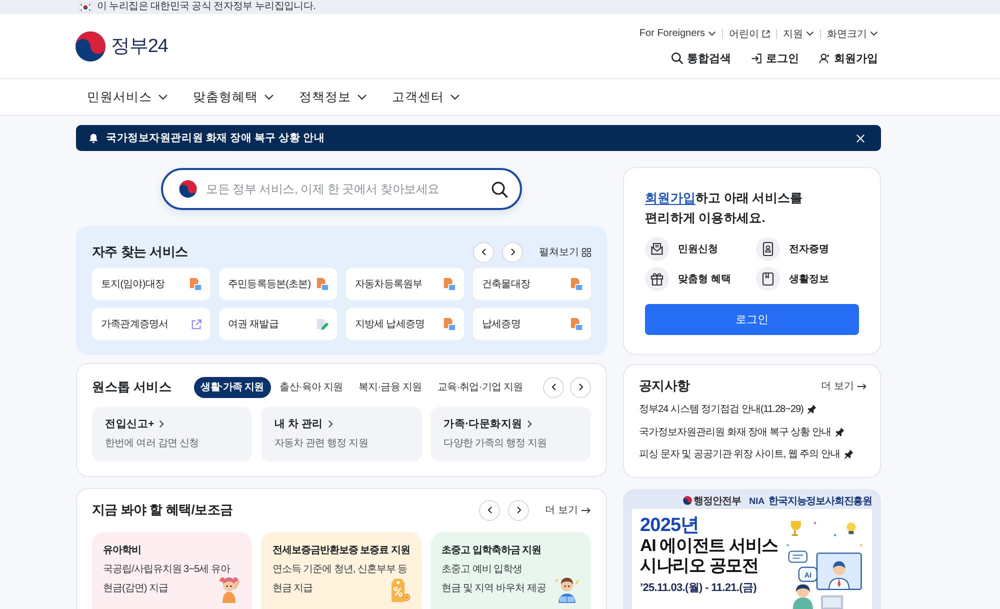 Image resolution: width=1000 pixels, height=609 pixels. What do you see at coordinates (278, 284) in the screenshot?
I see `service-tile: 주민등록등본(초본)` at bounding box center [278, 284].